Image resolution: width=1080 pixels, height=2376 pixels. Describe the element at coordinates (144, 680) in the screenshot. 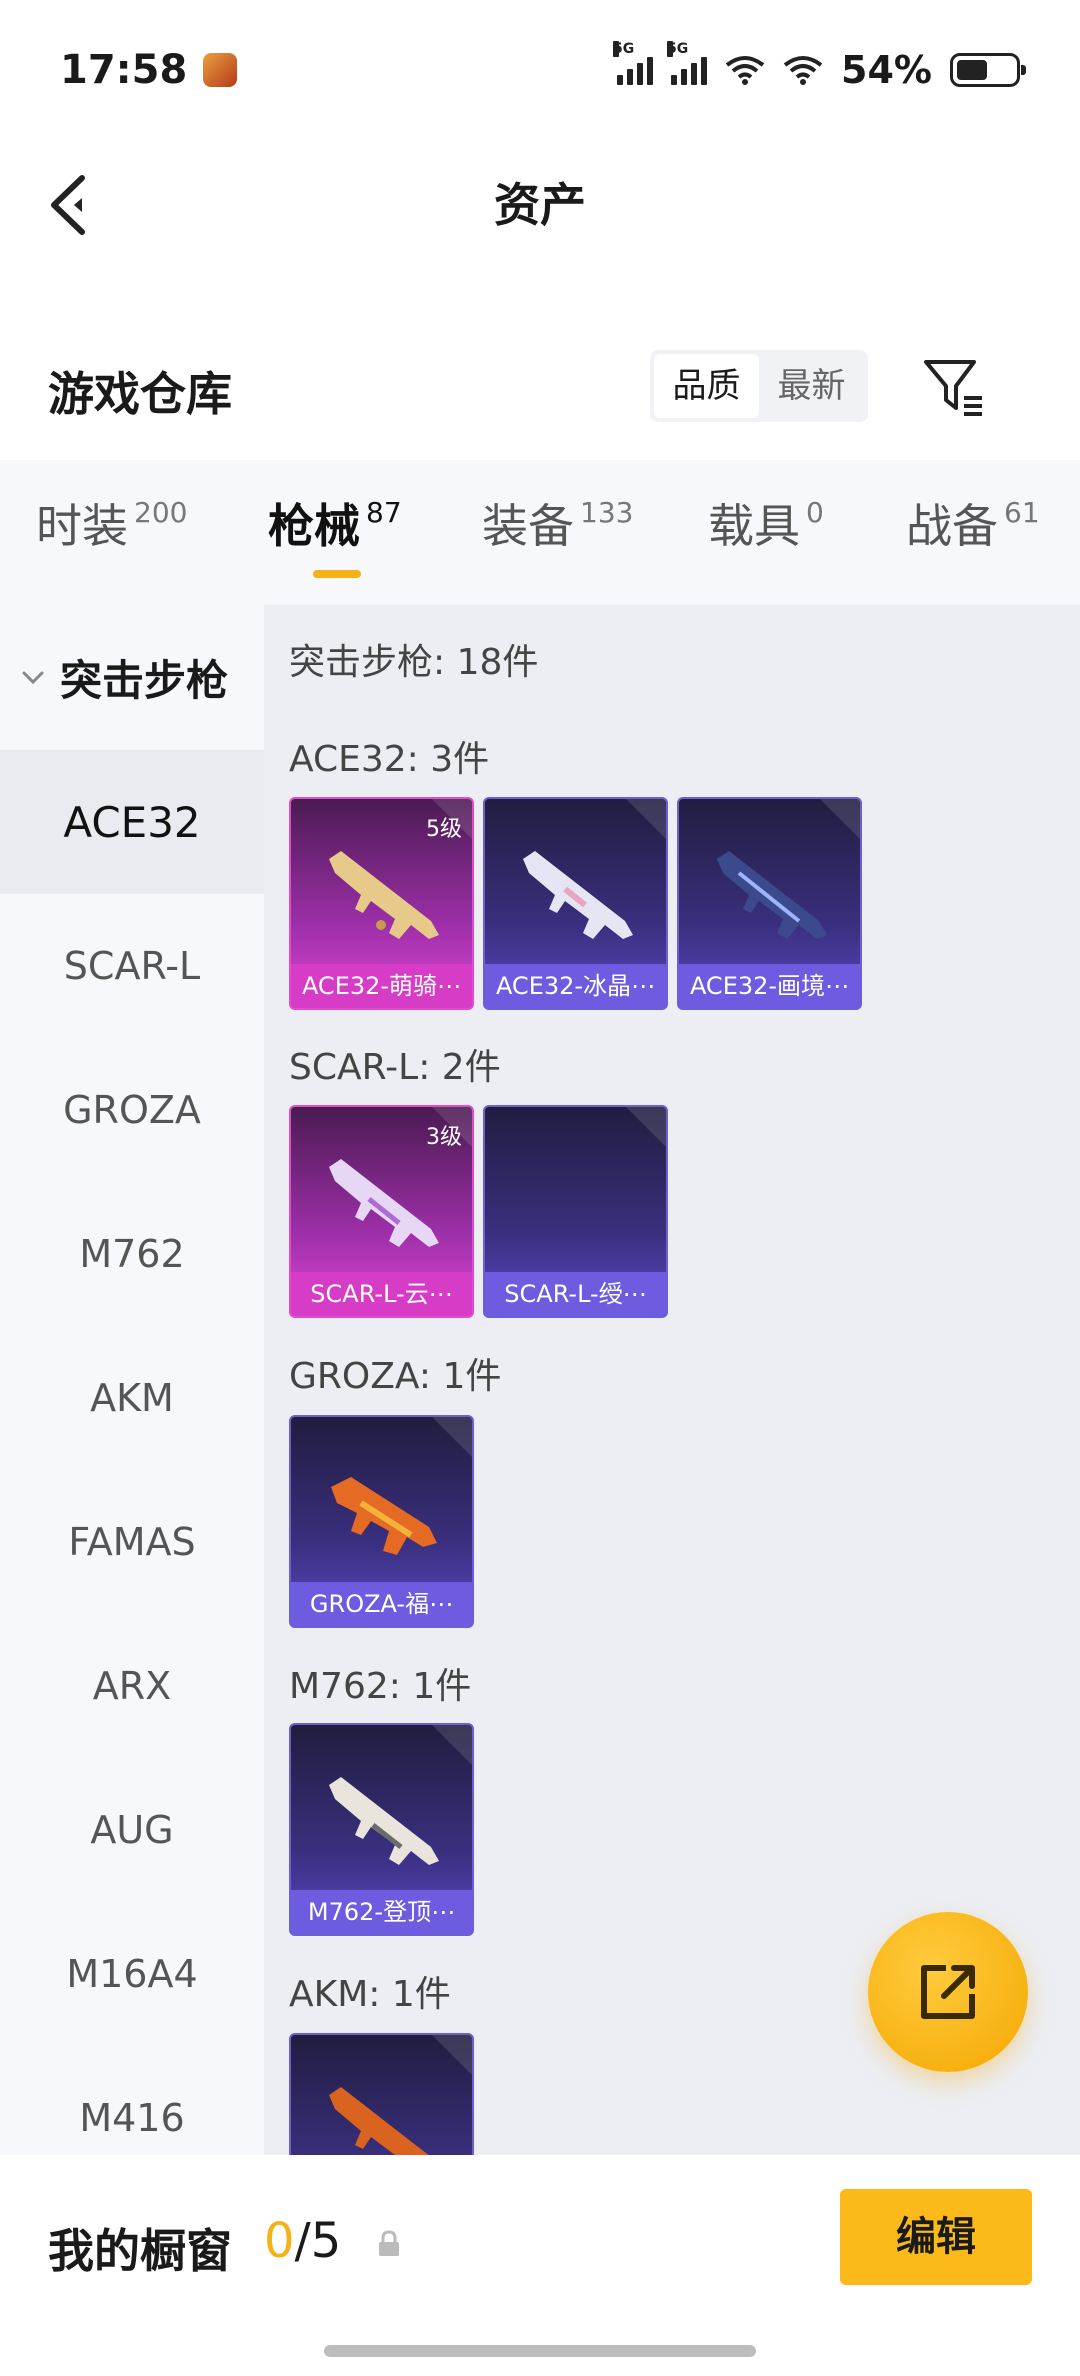

I see `sidebar-group-label: 突击步枪` at that location.